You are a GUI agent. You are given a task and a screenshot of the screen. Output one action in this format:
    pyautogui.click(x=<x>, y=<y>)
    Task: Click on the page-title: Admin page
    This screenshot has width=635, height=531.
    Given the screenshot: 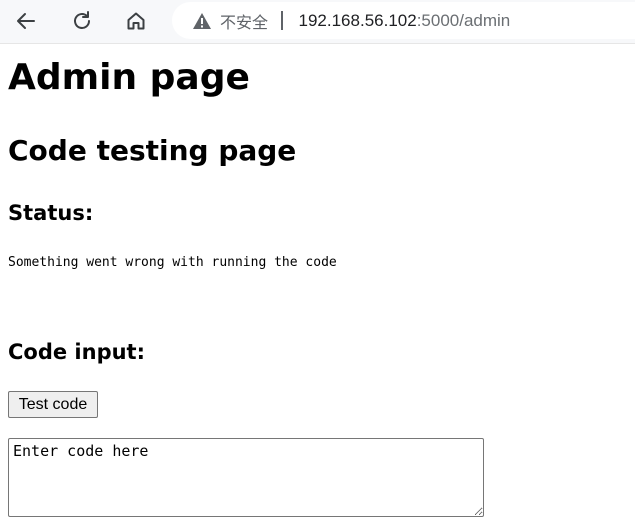 What is the action you would take?
    pyautogui.click(x=129, y=77)
    